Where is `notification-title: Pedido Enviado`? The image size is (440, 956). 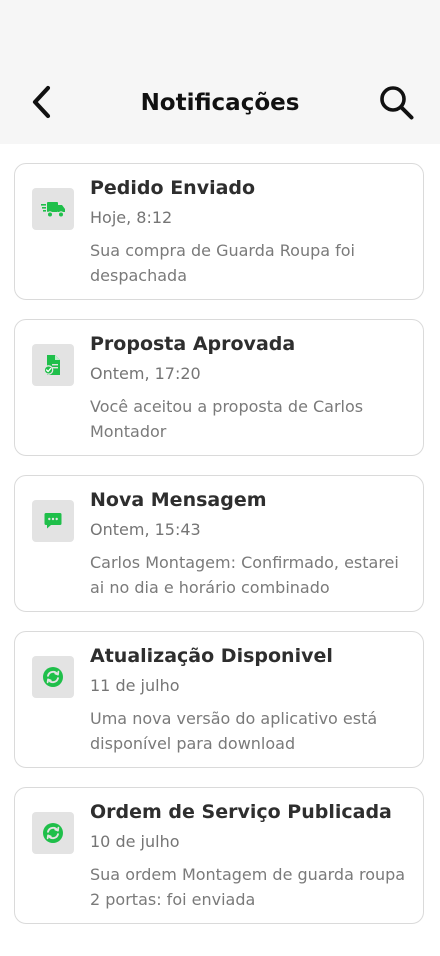
notification-title: Pedido Enviado is located at coordinates (173, 188).